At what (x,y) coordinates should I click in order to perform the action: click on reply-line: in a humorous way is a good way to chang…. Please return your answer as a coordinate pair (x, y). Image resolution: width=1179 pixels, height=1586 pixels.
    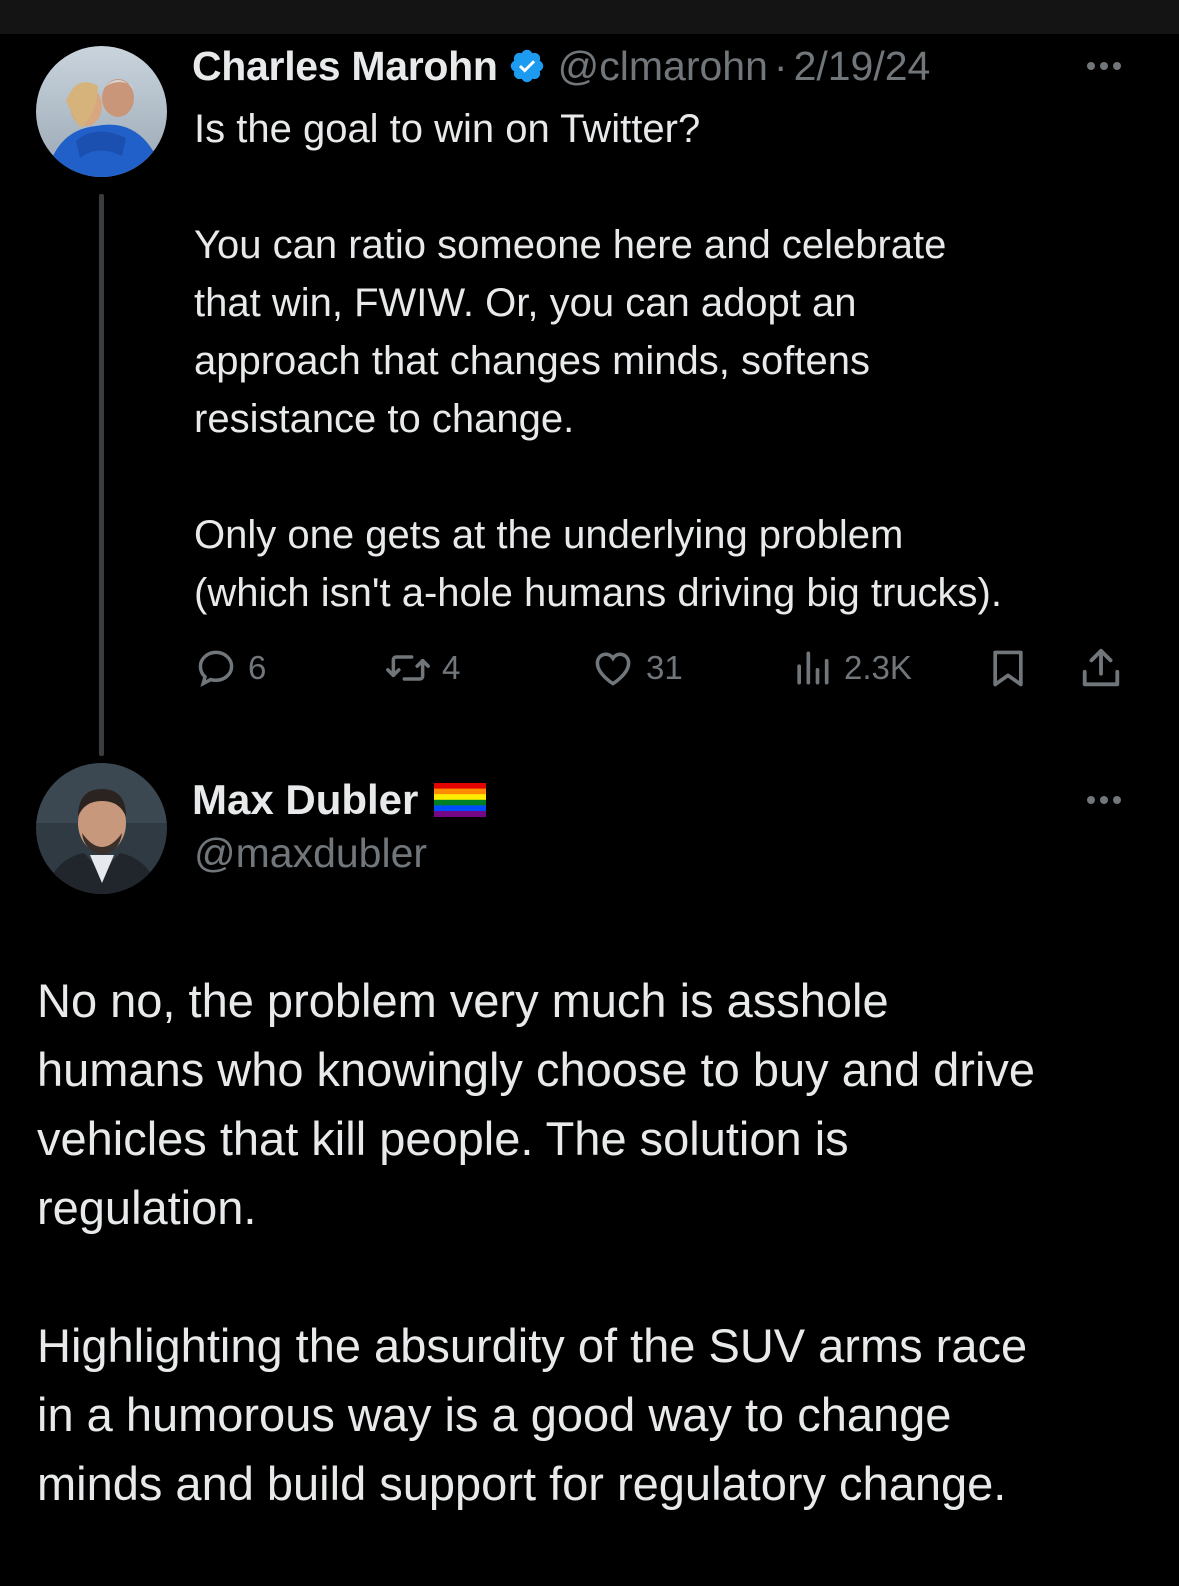
    Looking at the image, I should click on (494, 1414).